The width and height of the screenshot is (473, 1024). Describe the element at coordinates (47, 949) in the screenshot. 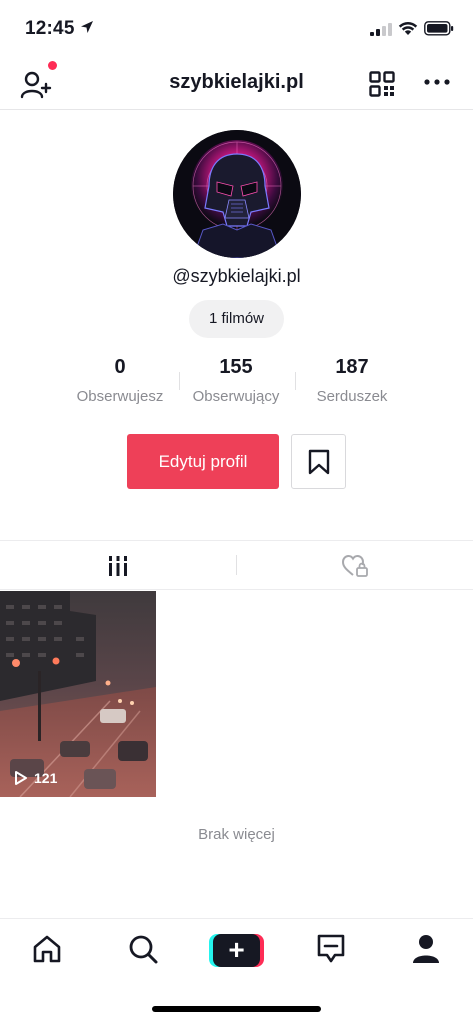

I see `home-icon` at that location.